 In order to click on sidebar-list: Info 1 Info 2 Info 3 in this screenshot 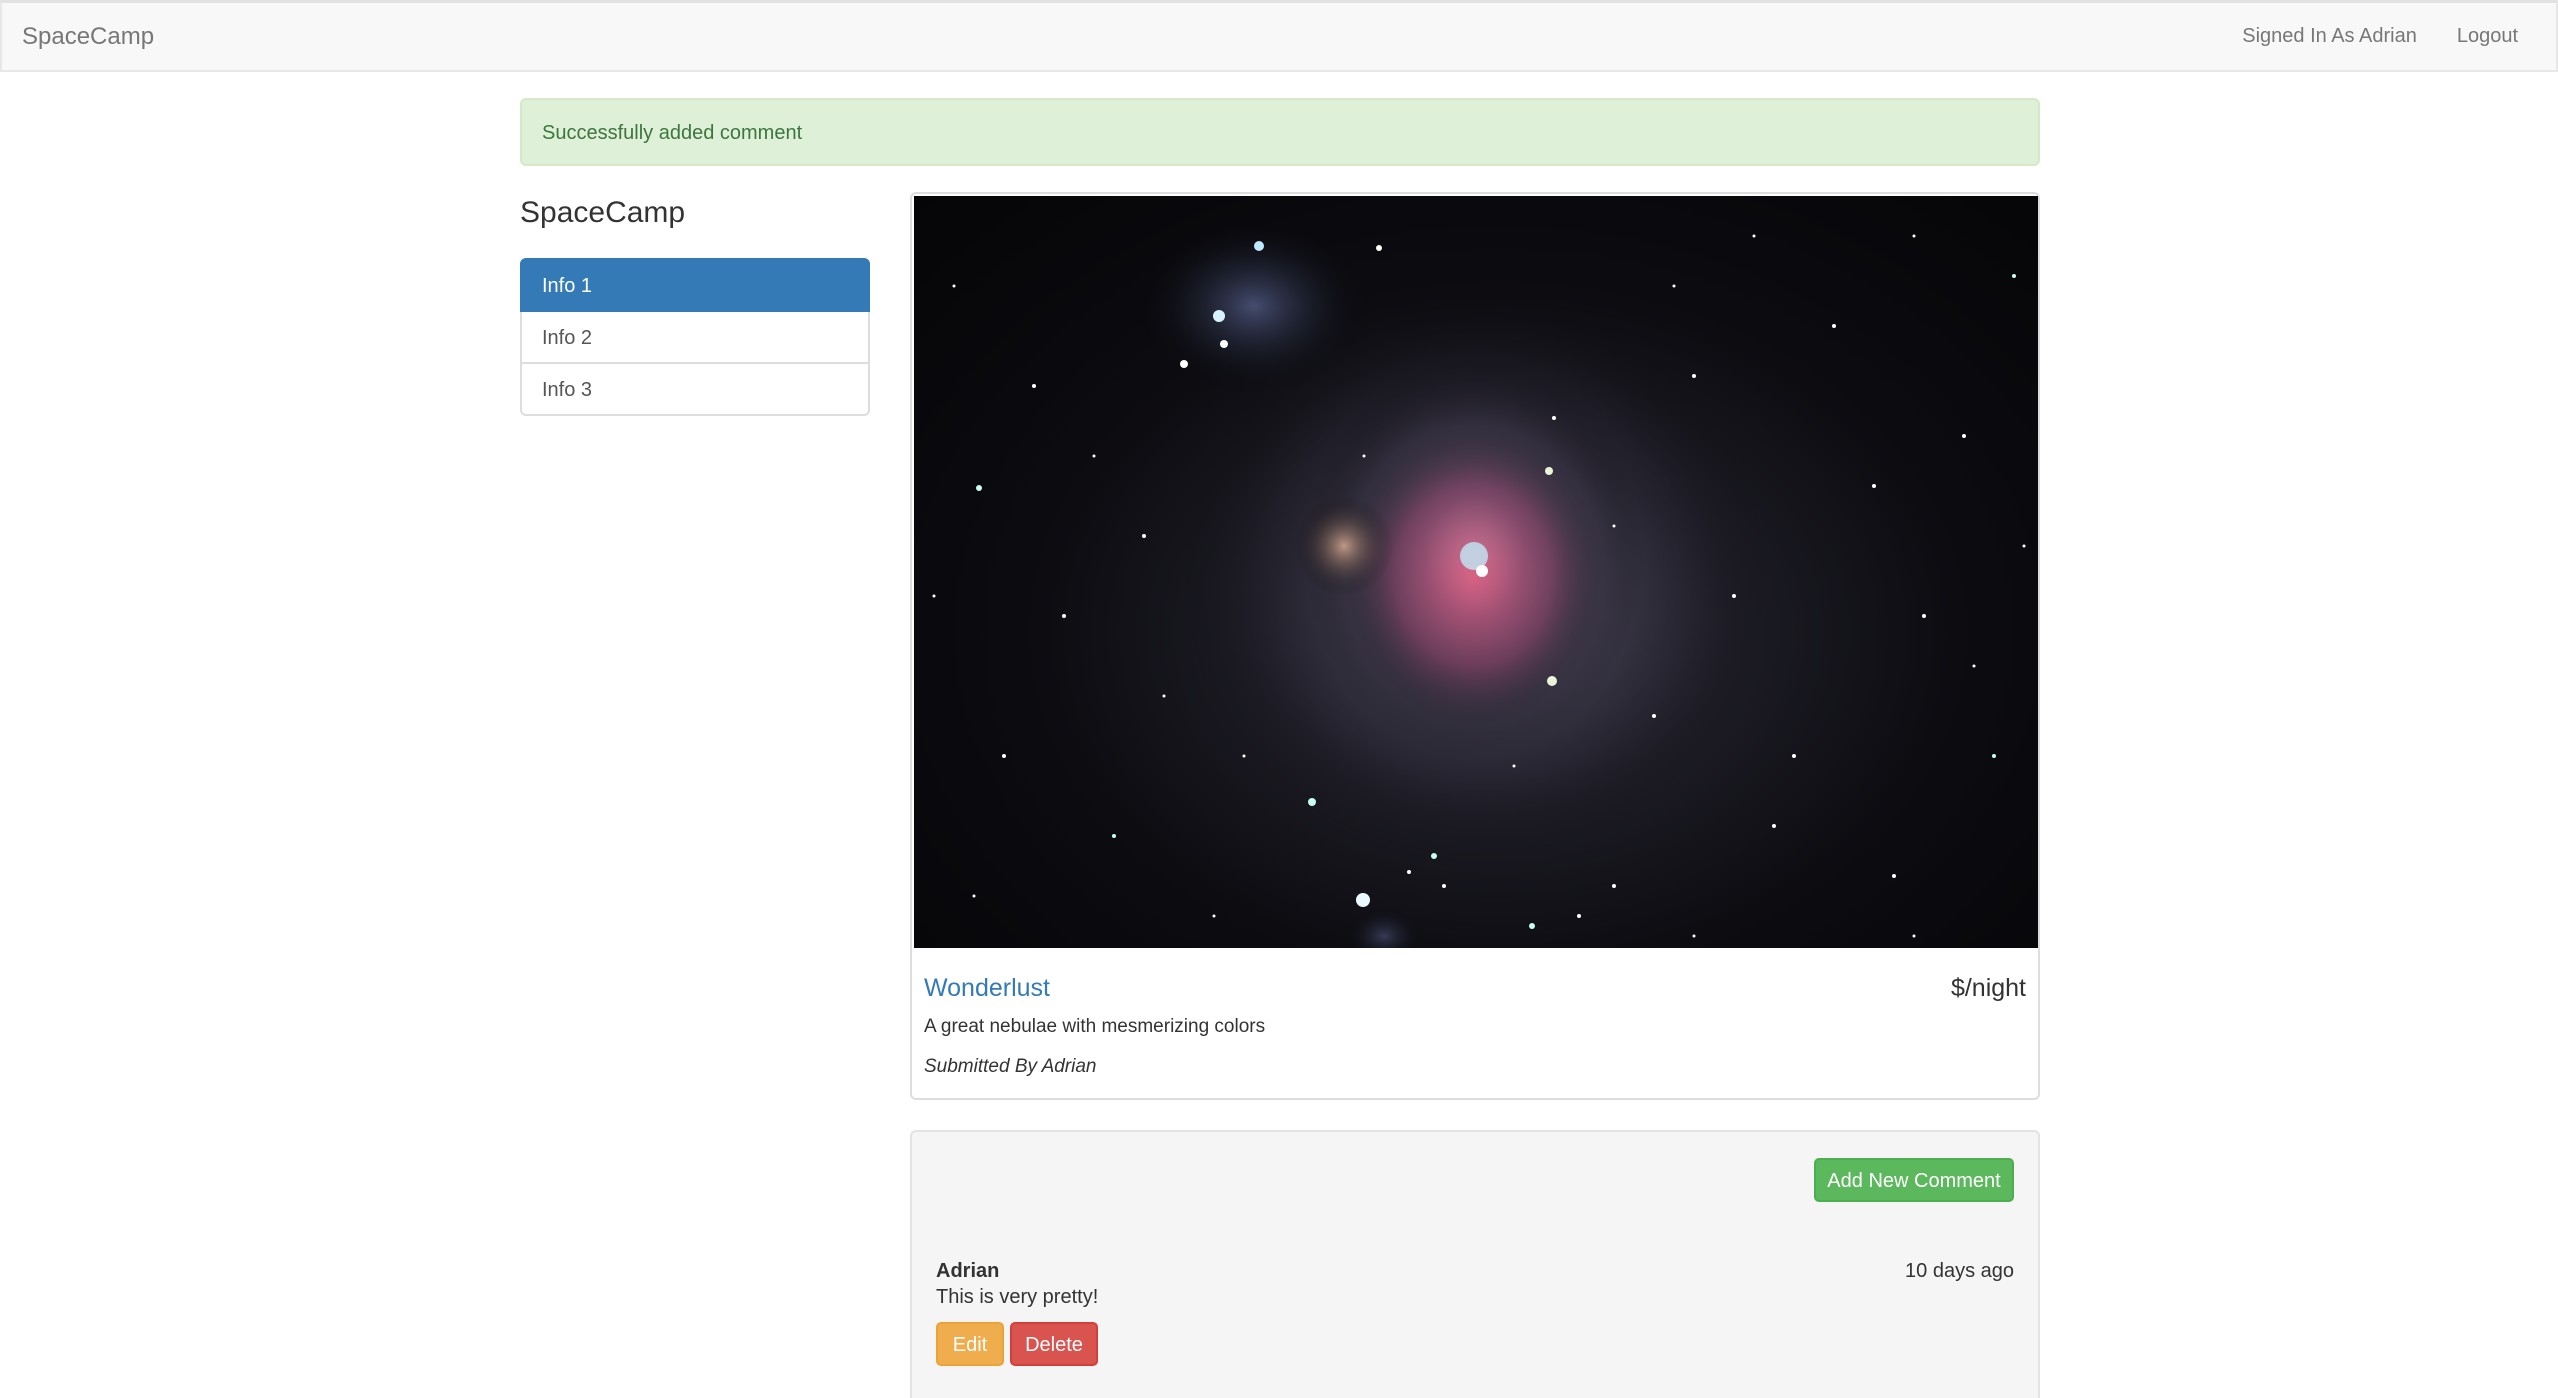, I will do `click(695, 337)`.